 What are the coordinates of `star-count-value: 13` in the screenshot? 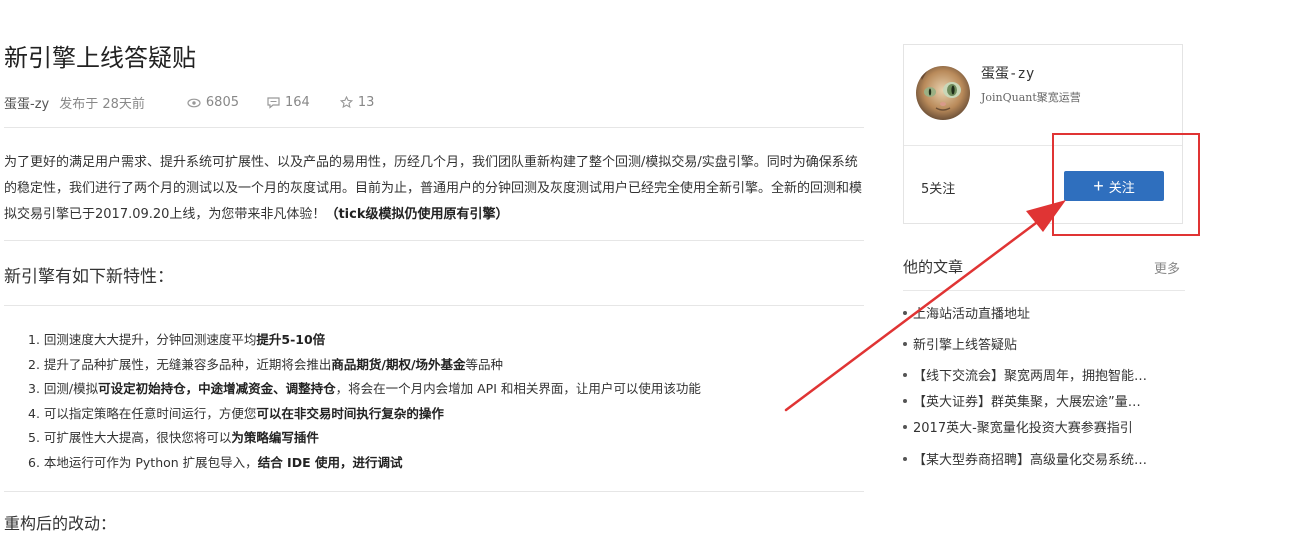 It's located at (366, 102).